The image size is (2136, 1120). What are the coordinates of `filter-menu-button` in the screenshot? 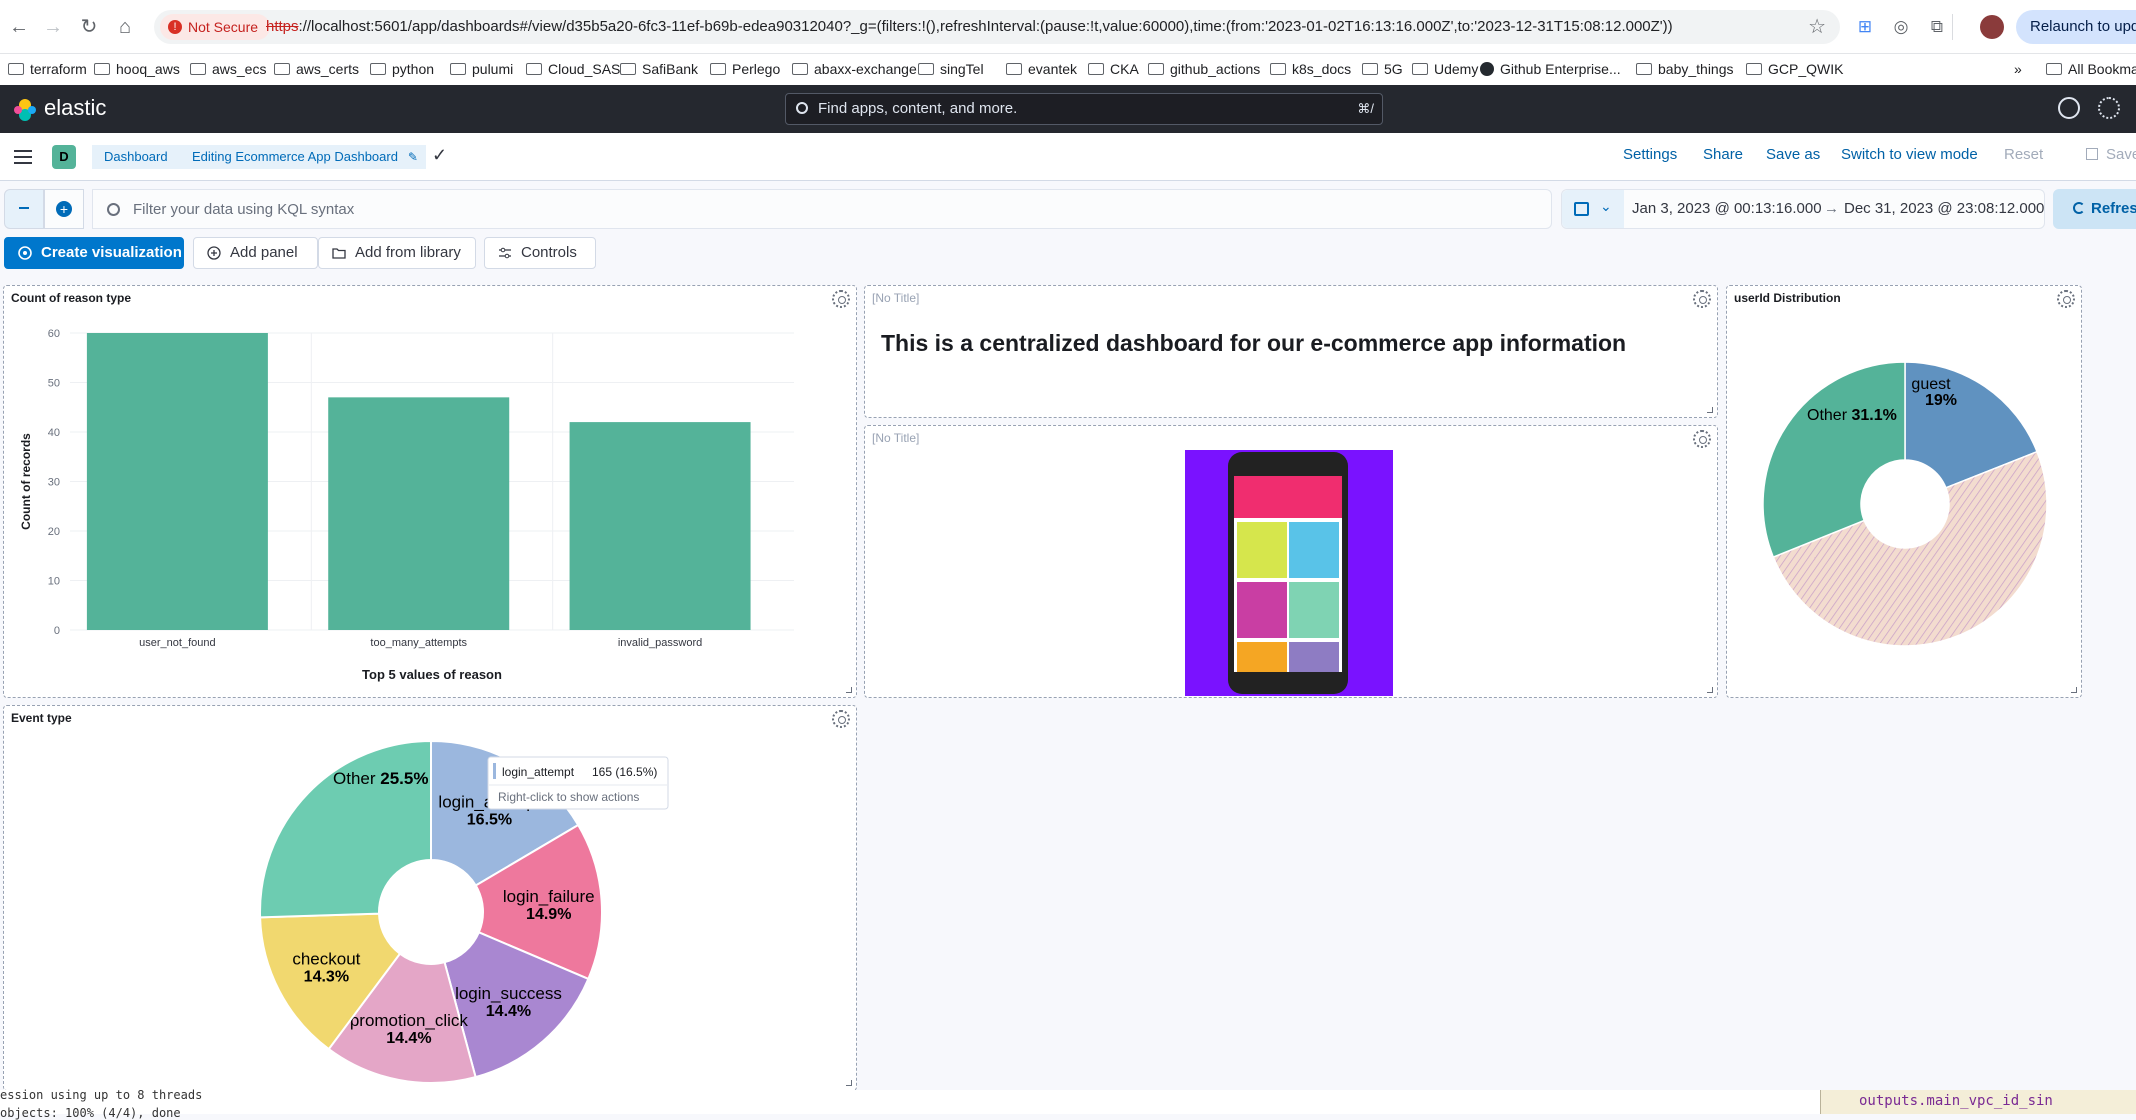 It's located at (24, 209).